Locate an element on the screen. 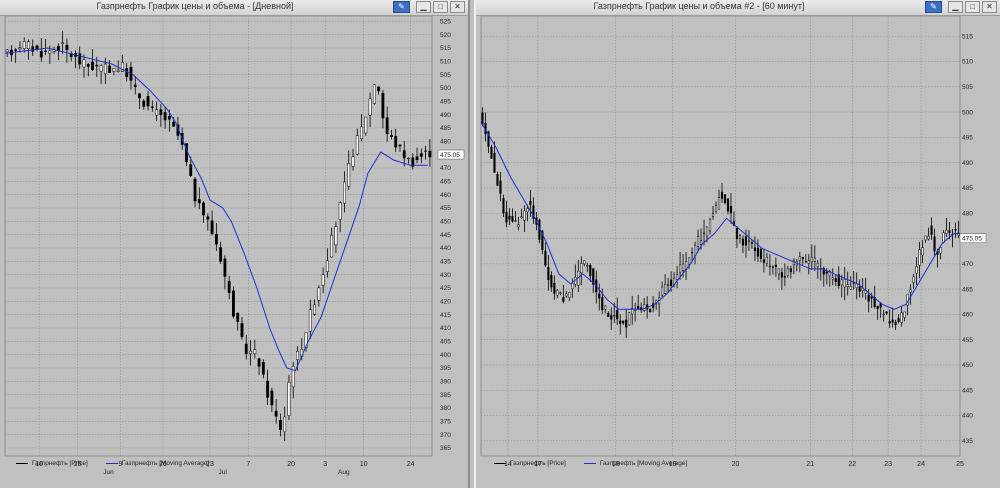 Image resolution: width=1000 pixels, height=488 pixels. y-tick-label: 505 is located at coordinates (445, 75).